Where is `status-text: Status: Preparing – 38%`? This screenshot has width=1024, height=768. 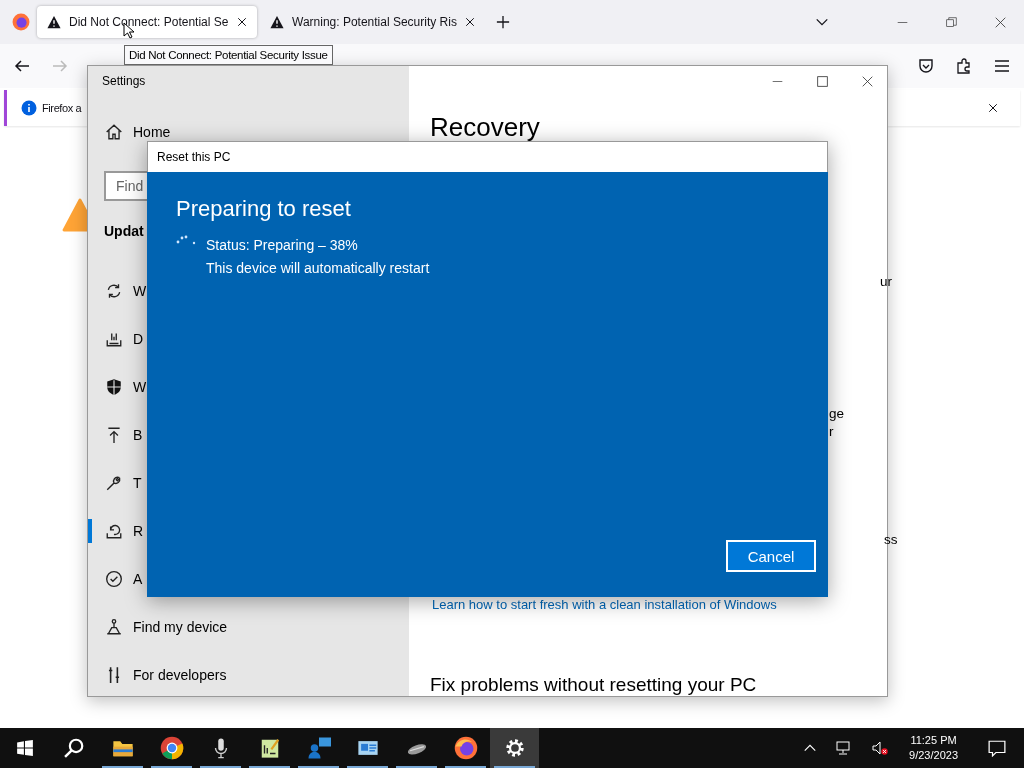 status-text: Status: Preparing – 38% is located at coordinates (282, 245).